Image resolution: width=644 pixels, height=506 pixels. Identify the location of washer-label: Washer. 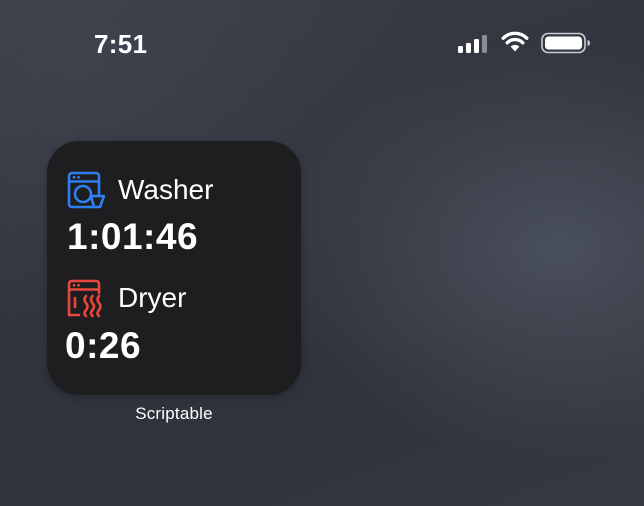
(166, 189).